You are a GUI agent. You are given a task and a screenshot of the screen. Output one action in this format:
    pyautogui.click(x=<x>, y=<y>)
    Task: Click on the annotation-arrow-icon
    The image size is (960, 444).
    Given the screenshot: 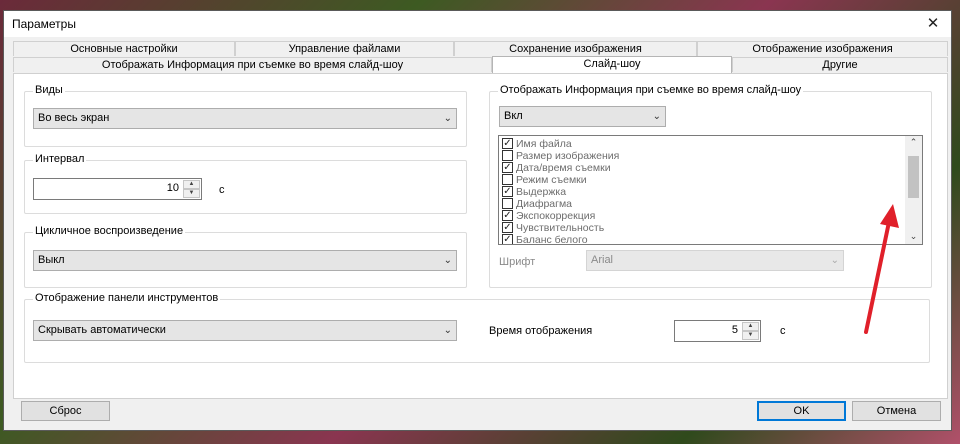 What is the action you would take?
    pyautogui.click(x=881, y=269)
    